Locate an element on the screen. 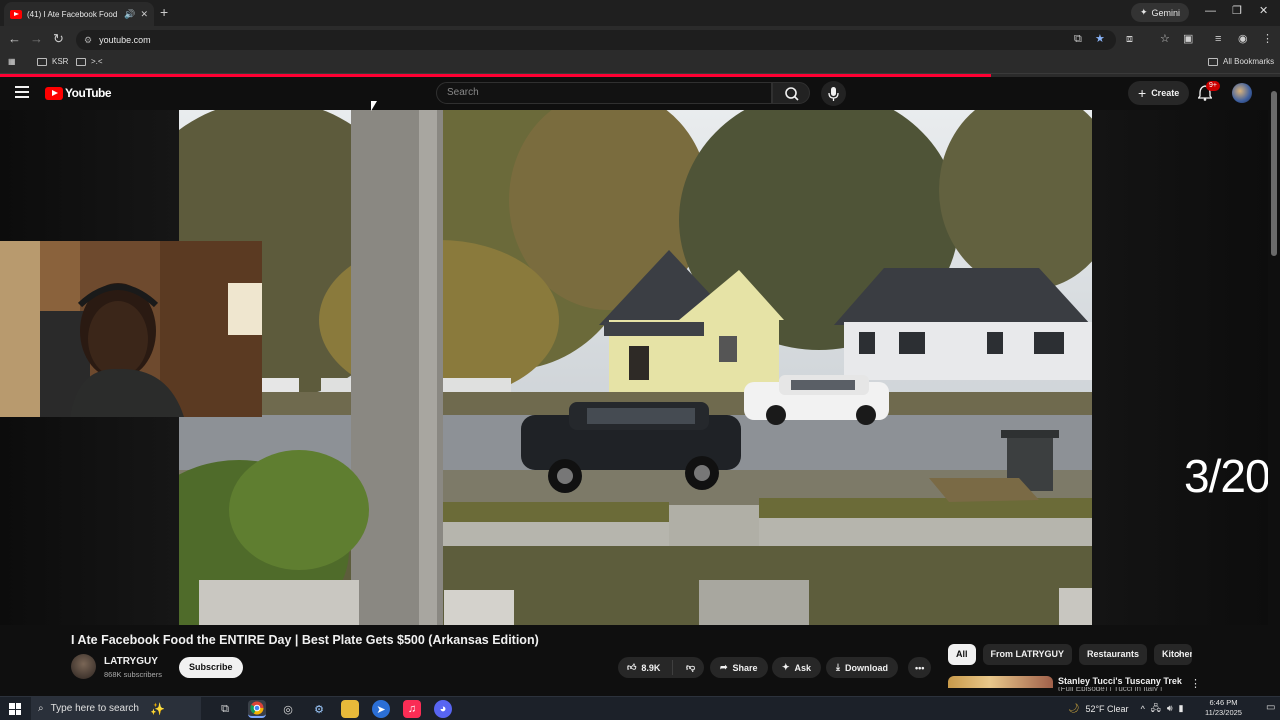 This screenshot has height=720, width=1280. create-button: + Create is located at coordinates (1159, 93).